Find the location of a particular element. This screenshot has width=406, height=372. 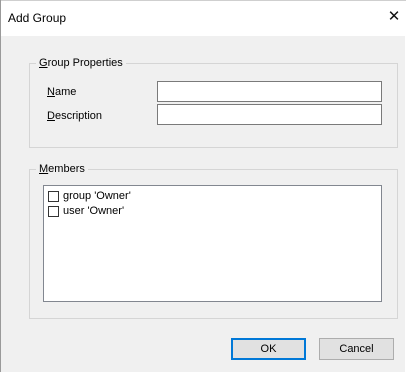

dialog-title: Add Group is located at coordinates (37, 18).